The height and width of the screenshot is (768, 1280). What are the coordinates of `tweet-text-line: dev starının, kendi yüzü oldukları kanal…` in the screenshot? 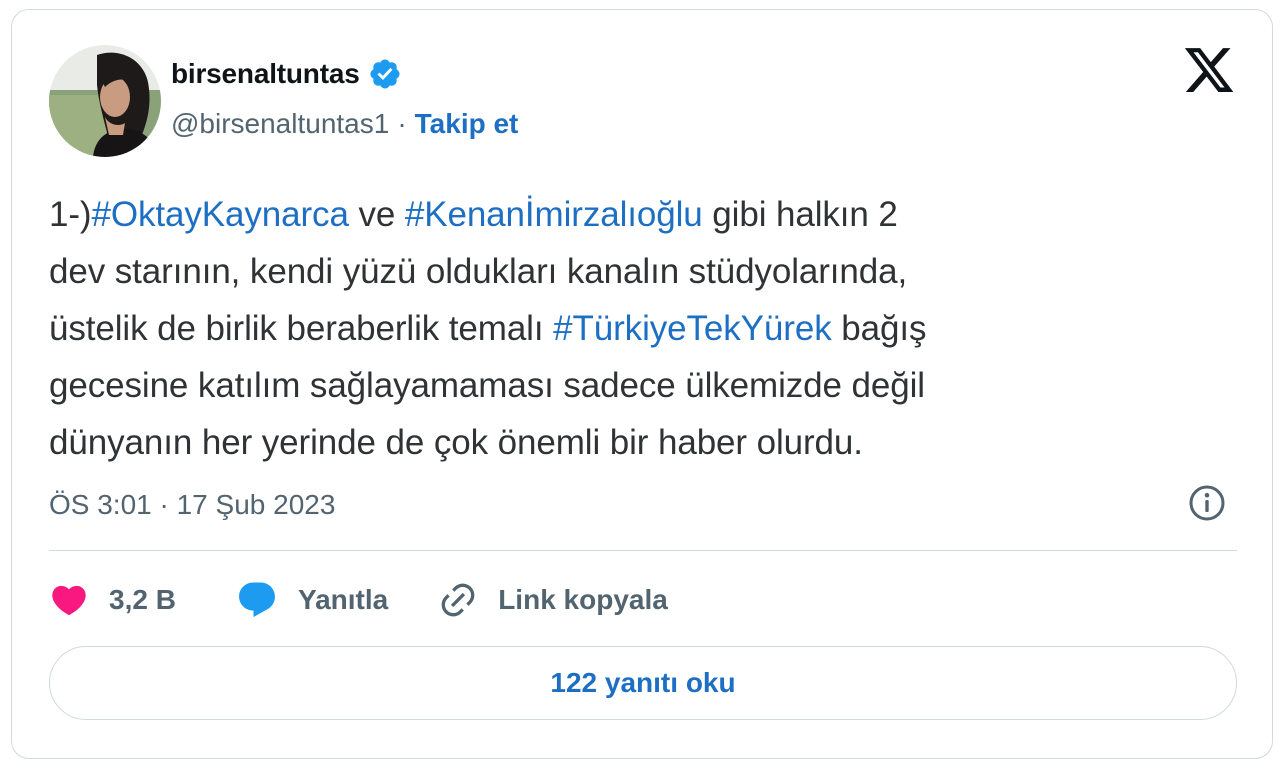 It's located at (644, 271).